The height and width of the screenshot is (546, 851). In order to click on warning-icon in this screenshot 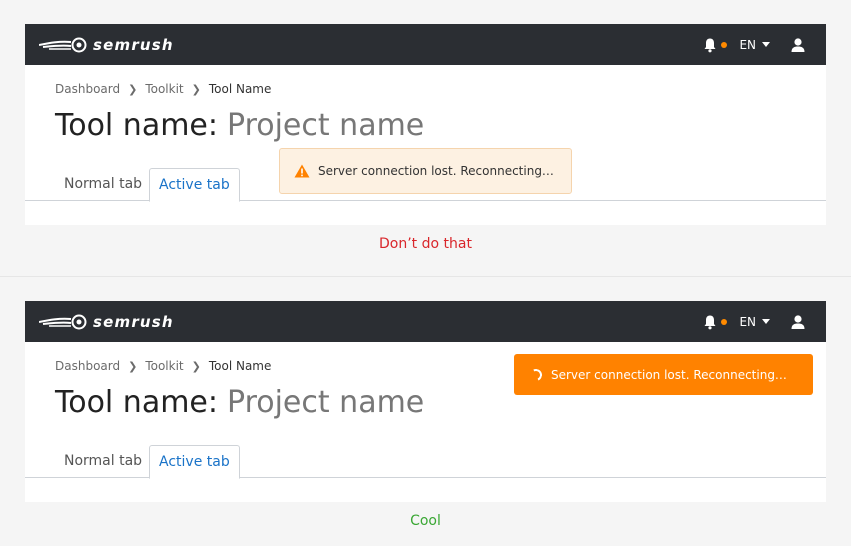, I will do `click(302, 171)`.